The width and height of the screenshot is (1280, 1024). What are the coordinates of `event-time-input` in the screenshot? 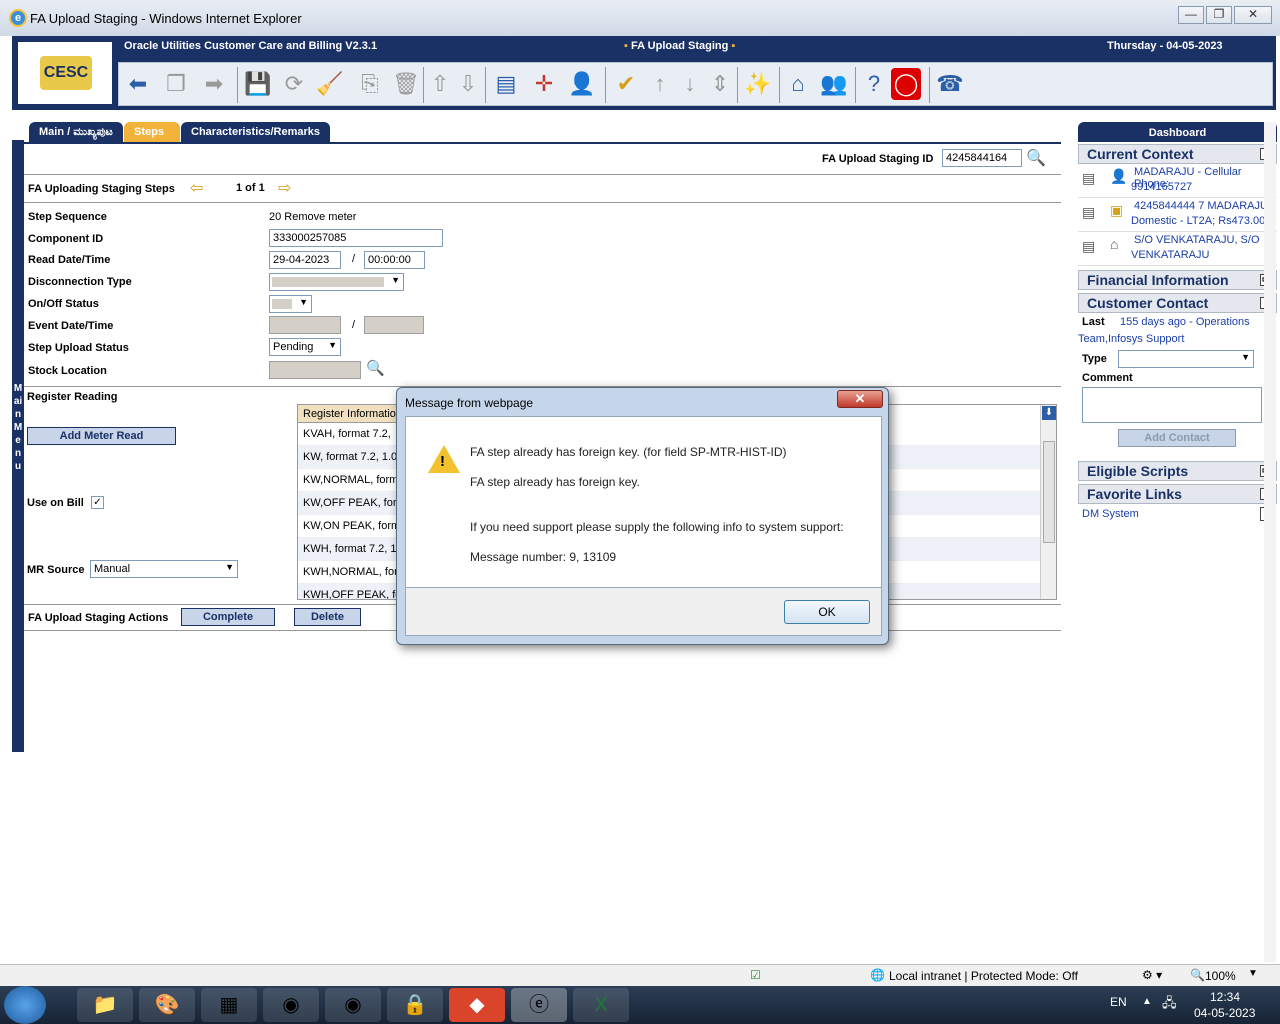 It's located at (394, 325).